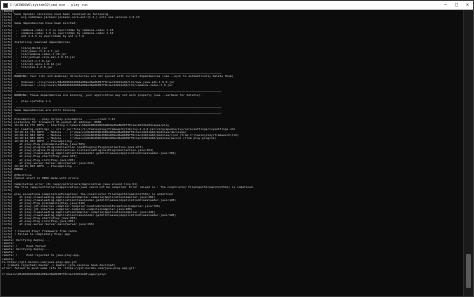 This screenshot has width=474, height=297. What do you see at coordinates (7, 268) in the screenshot?
I see `line-prefix: error:` at bounding box center [7, 268].